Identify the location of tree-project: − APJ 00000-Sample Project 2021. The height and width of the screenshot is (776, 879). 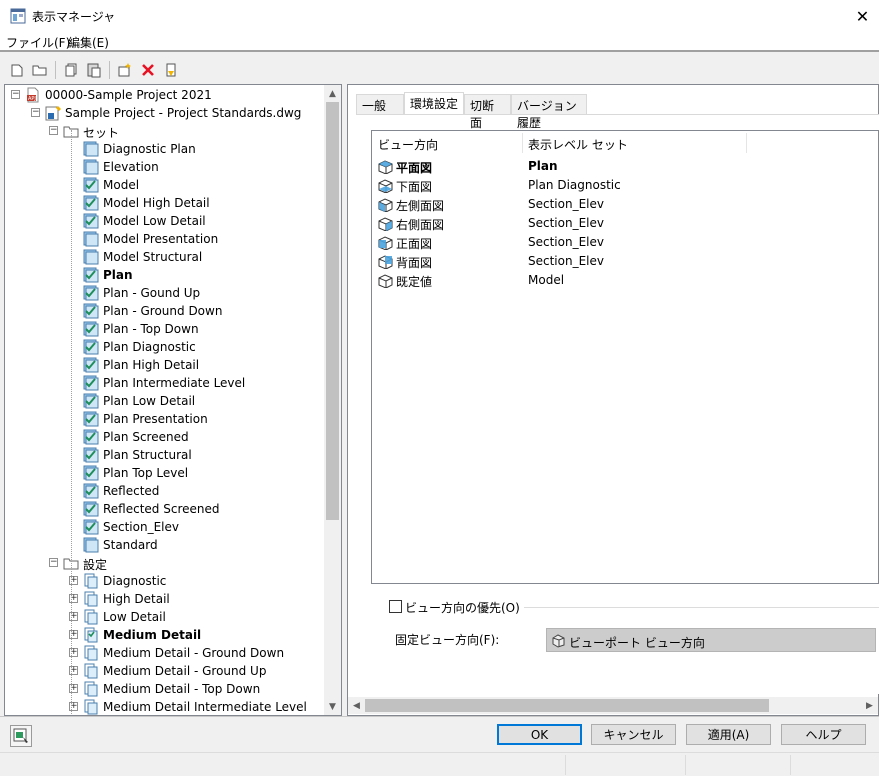
(164, 95).